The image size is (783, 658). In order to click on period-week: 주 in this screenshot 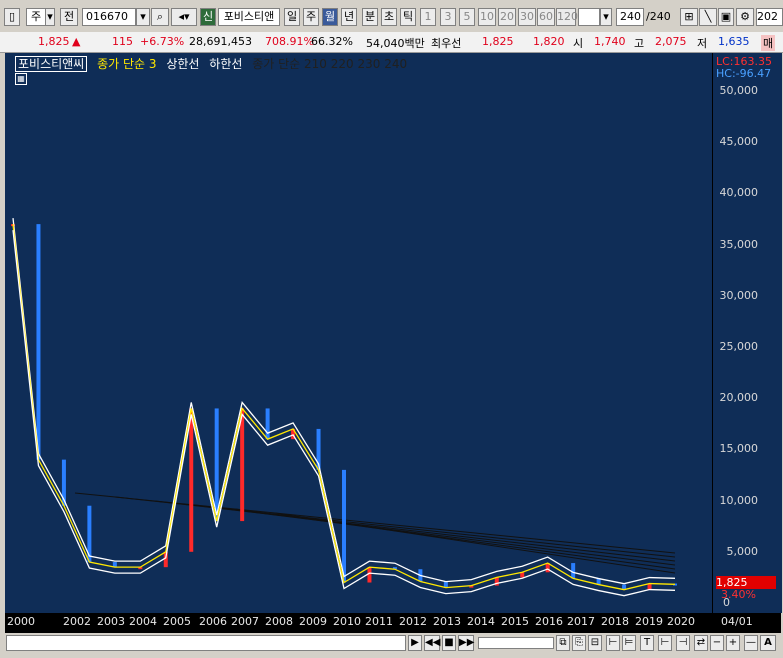, I will do `click(311, 17)`.